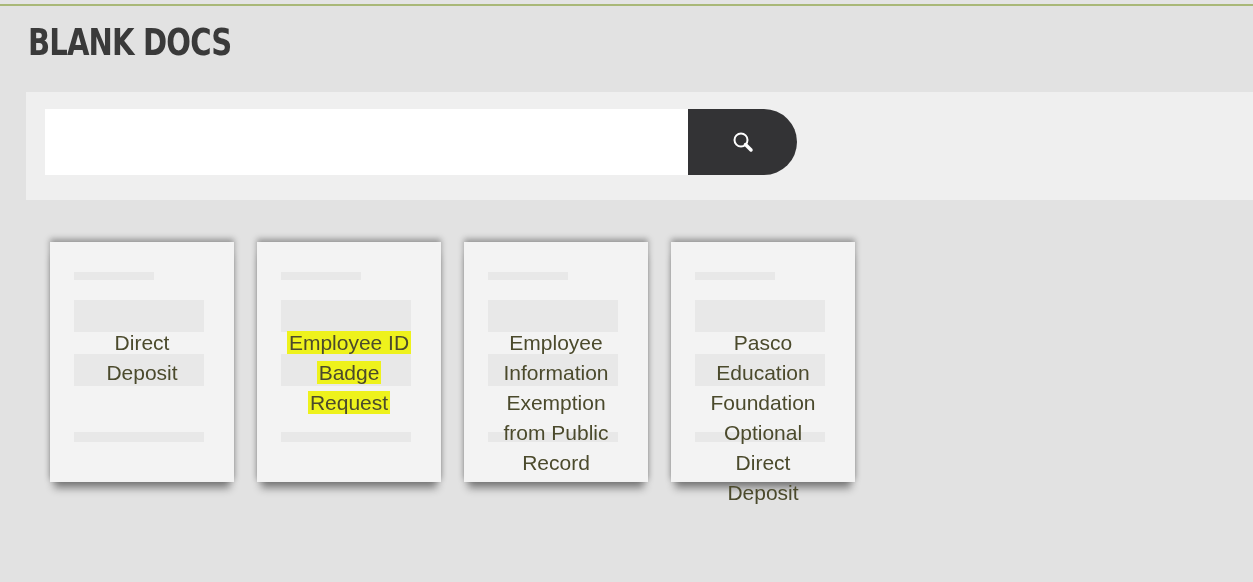  Describe the element at coordinates (763, 418) in the screenshot. I see `document-title: Pasco Education Foundation Optional Direct Deposit` at that location.